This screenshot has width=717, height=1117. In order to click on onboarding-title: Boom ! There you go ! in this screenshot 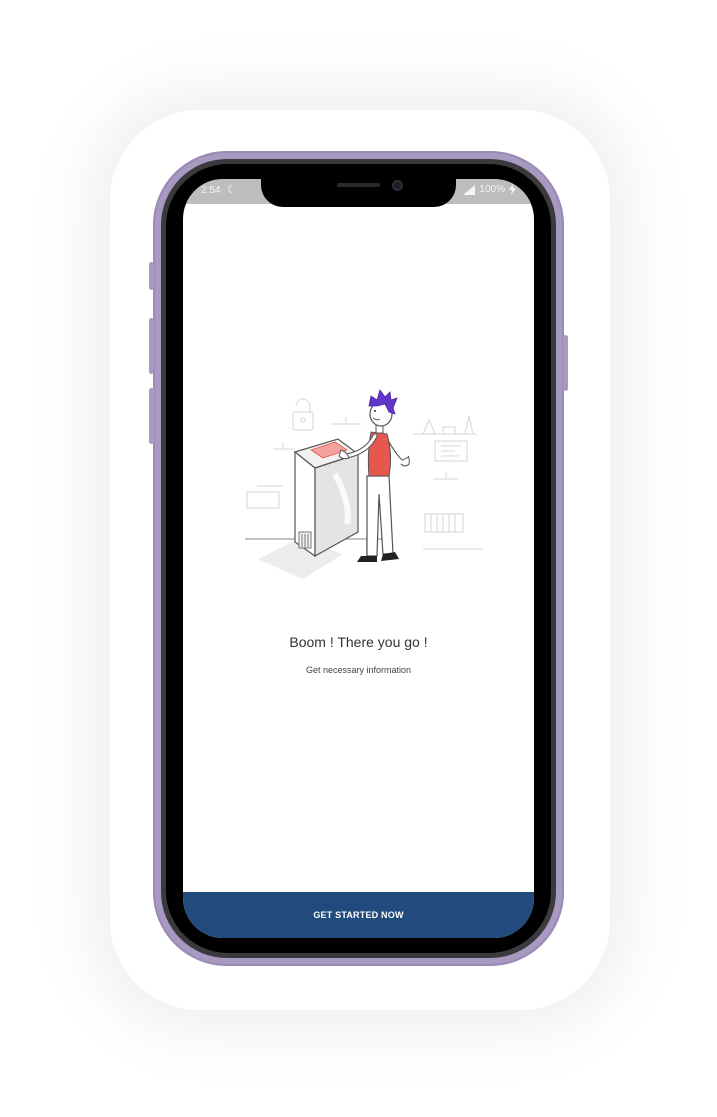, I will do `click(358, 642)`.